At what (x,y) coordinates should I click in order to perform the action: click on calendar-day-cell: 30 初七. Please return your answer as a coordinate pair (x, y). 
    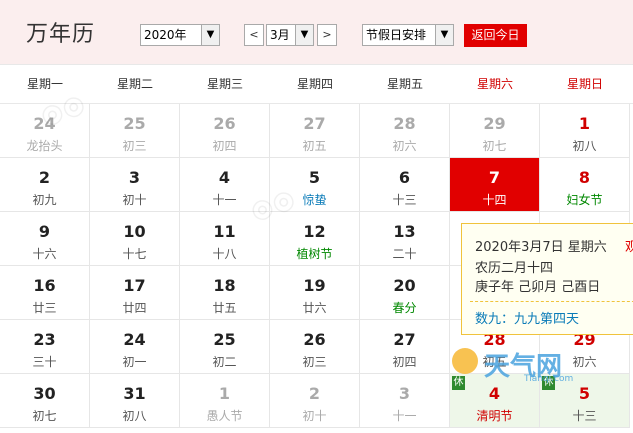
    Looking at the image, I should click on (45, 401).